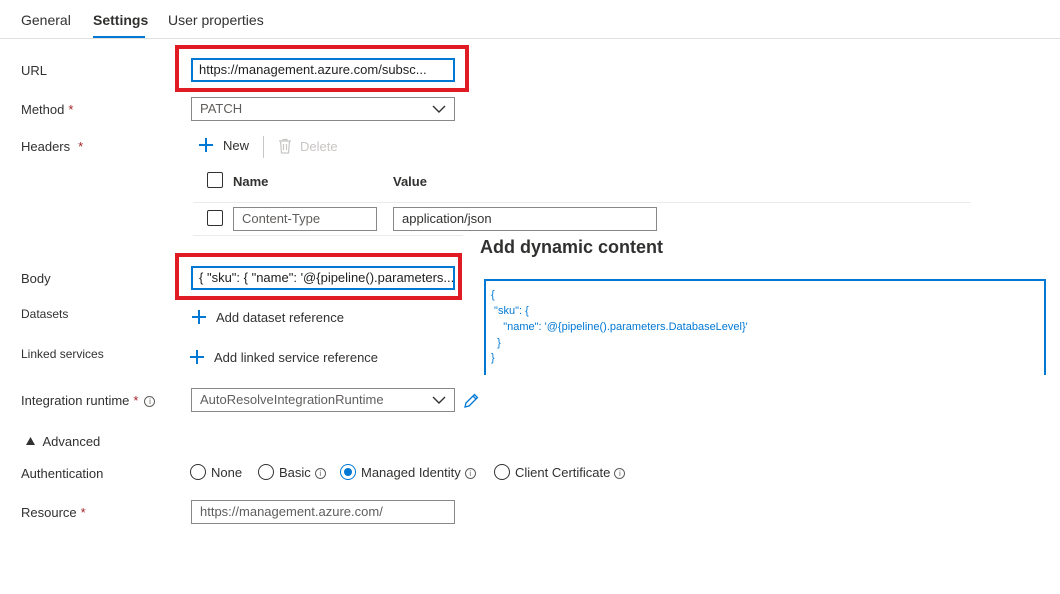 The width and height of the screenshot is (1060, 594). I want to click on body-label: Body, so click(36, 278).